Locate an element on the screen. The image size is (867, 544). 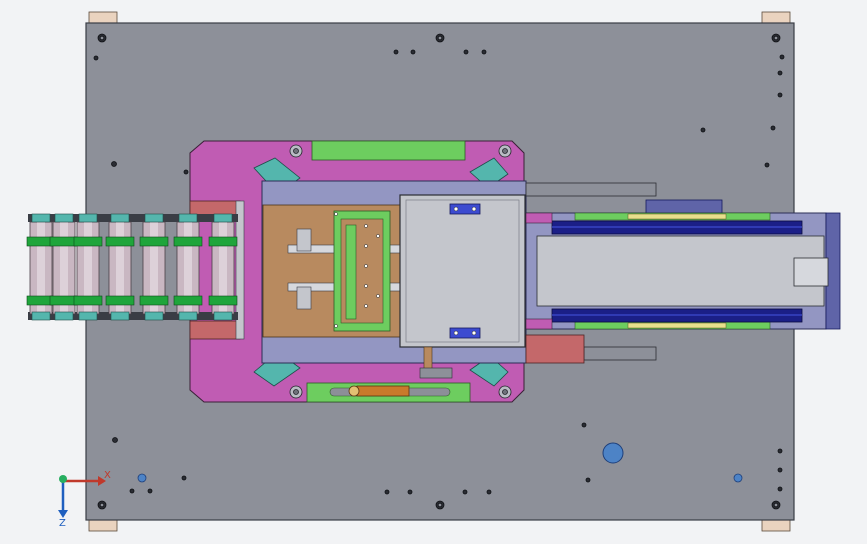
actuator-connector is located at coordinates (811, 272).